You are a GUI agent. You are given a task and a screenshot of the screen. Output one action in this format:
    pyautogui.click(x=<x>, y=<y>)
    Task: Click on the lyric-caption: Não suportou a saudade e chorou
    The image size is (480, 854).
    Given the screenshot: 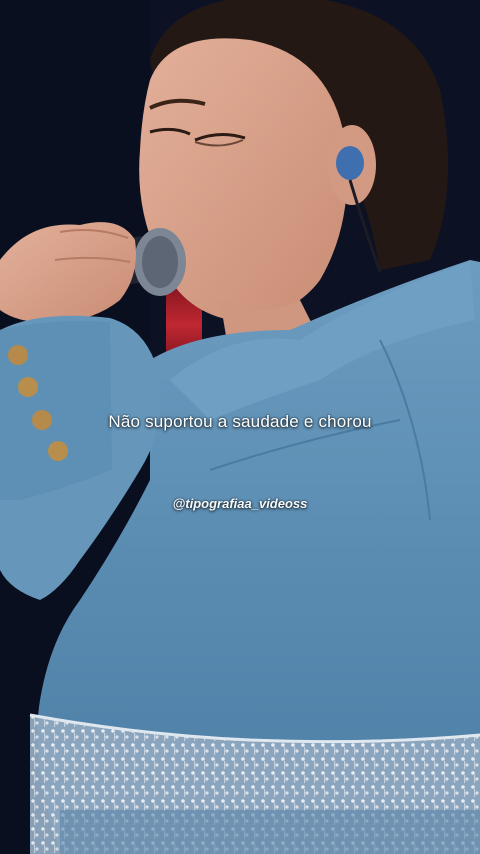 What is the action you would take?
    pyautogui.click(x=240, y=421)
    